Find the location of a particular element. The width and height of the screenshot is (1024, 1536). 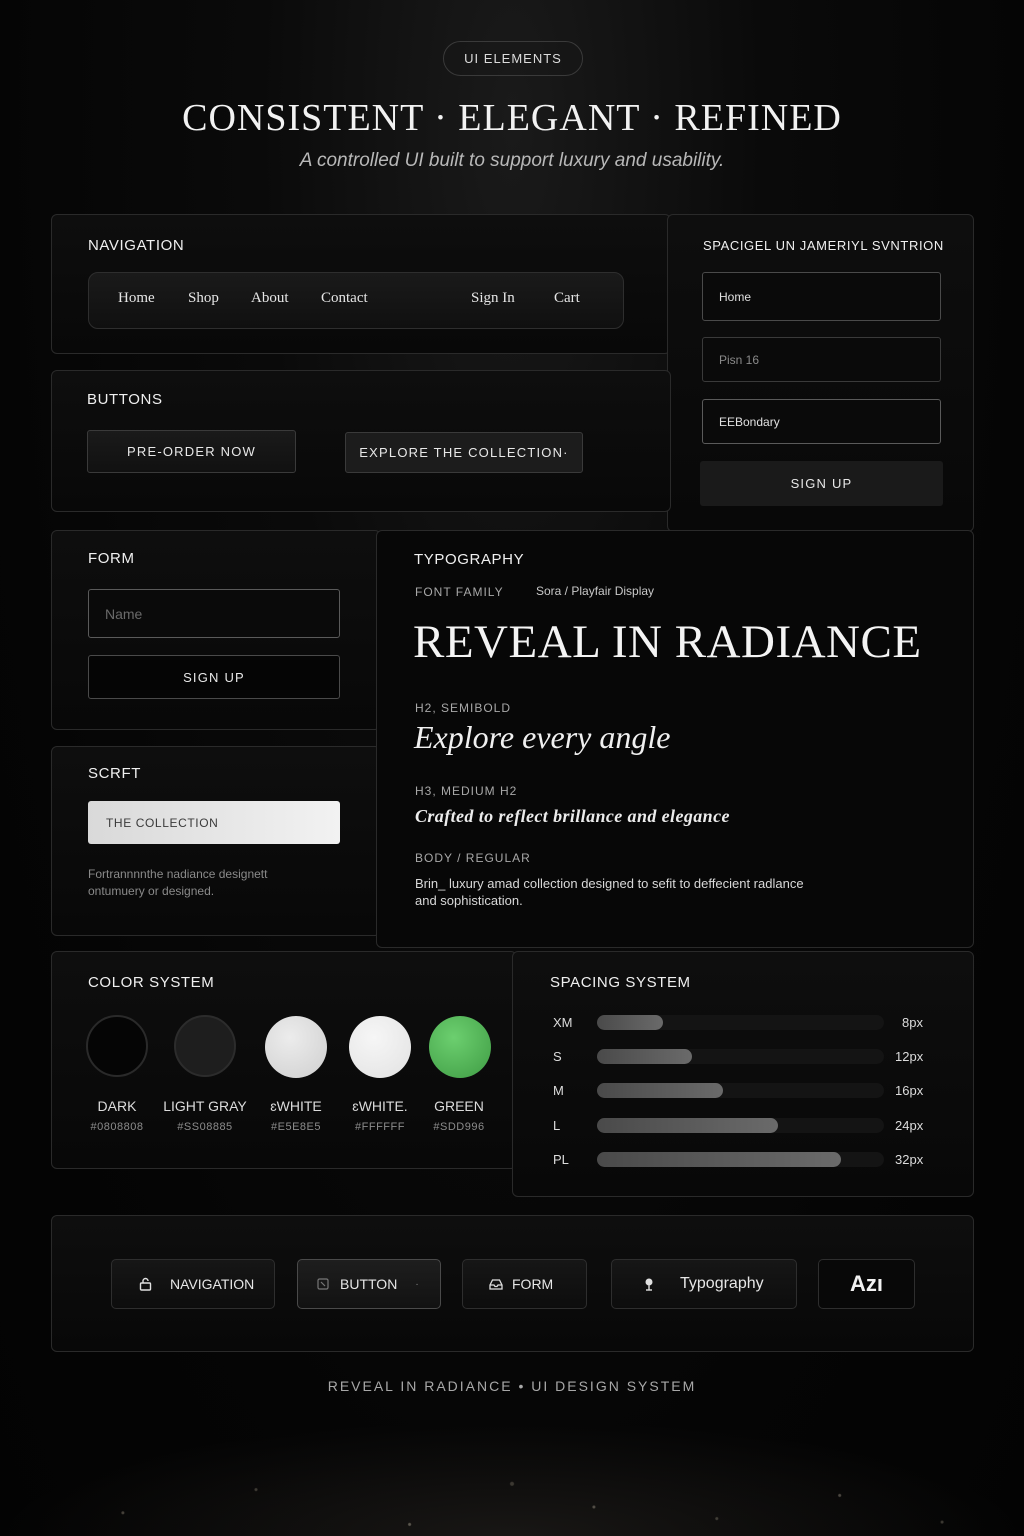

swatch-dark is located at coordinates (117, 1046).